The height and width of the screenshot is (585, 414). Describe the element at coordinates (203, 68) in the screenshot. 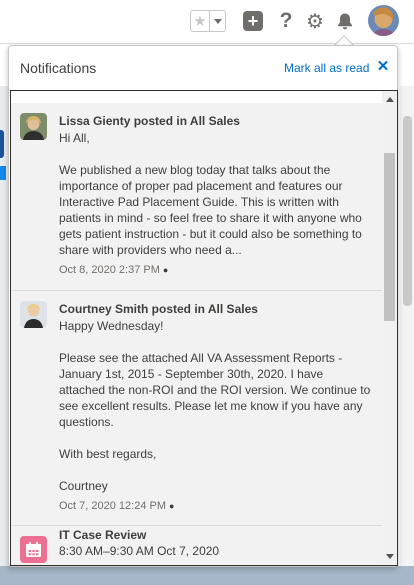

I see `panel-header: Notifications Mark all as read ✕` at that location.